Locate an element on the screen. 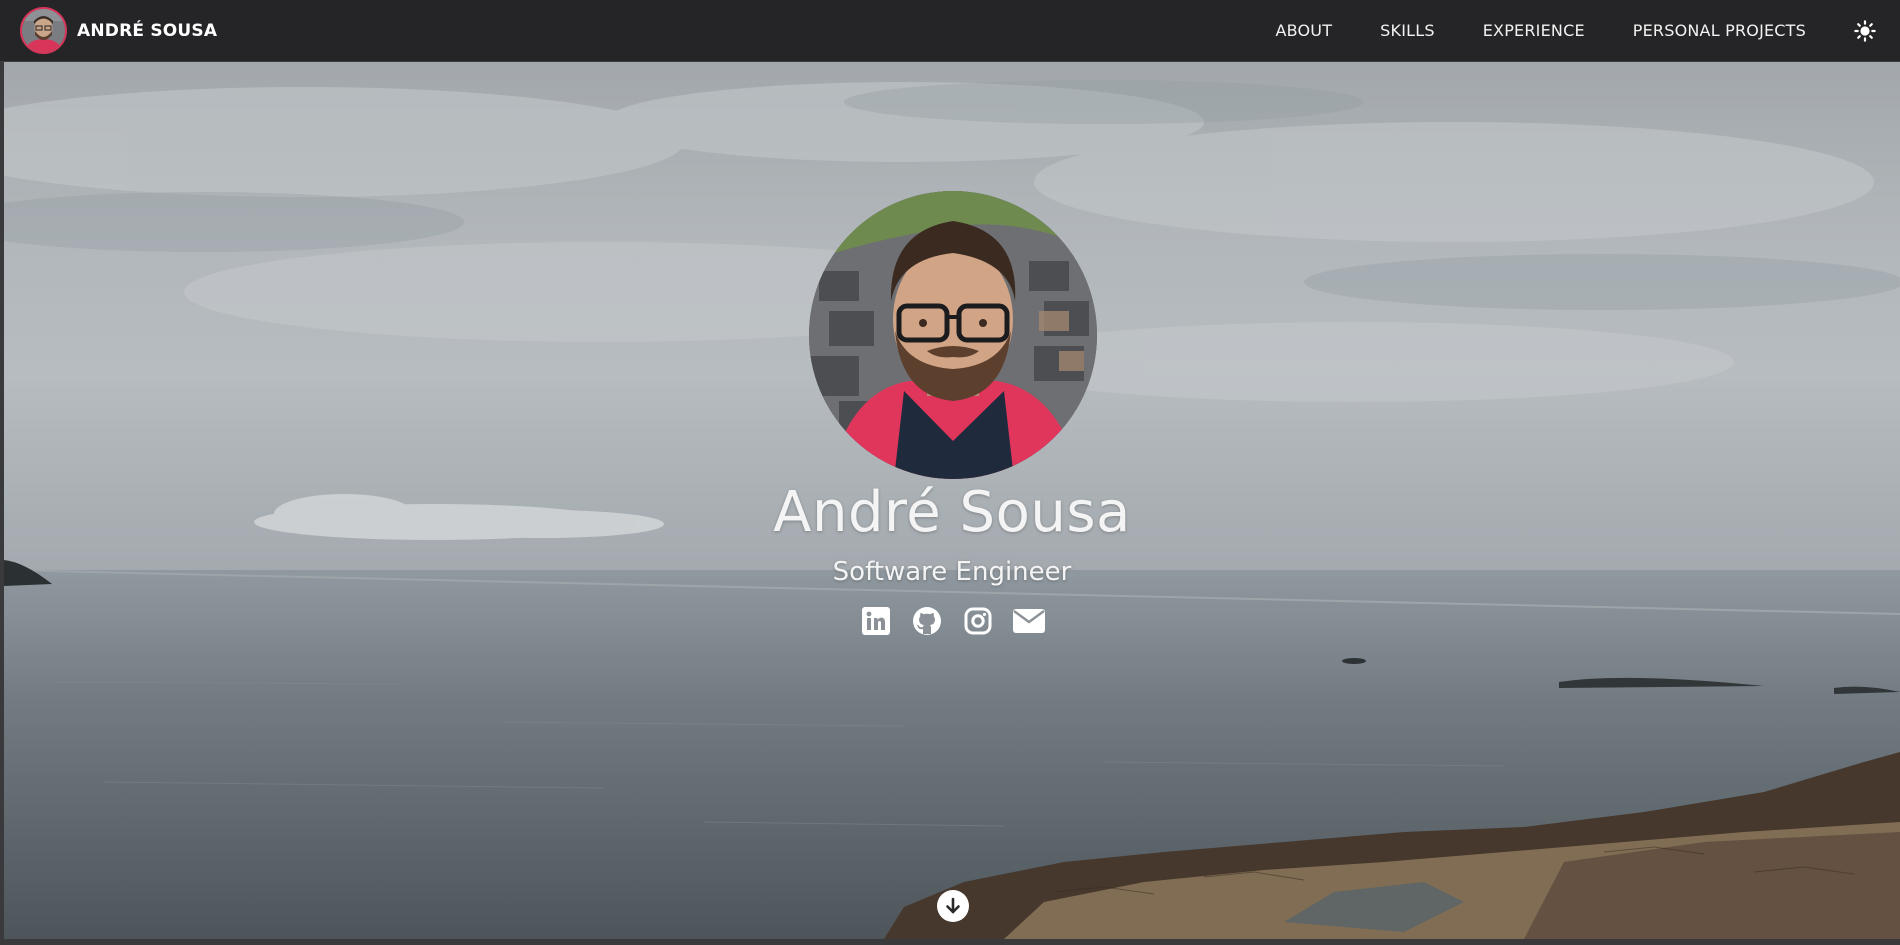 This screenshot has width=1900, height=945. envelope-icon is located at coordinates (1029, 621).